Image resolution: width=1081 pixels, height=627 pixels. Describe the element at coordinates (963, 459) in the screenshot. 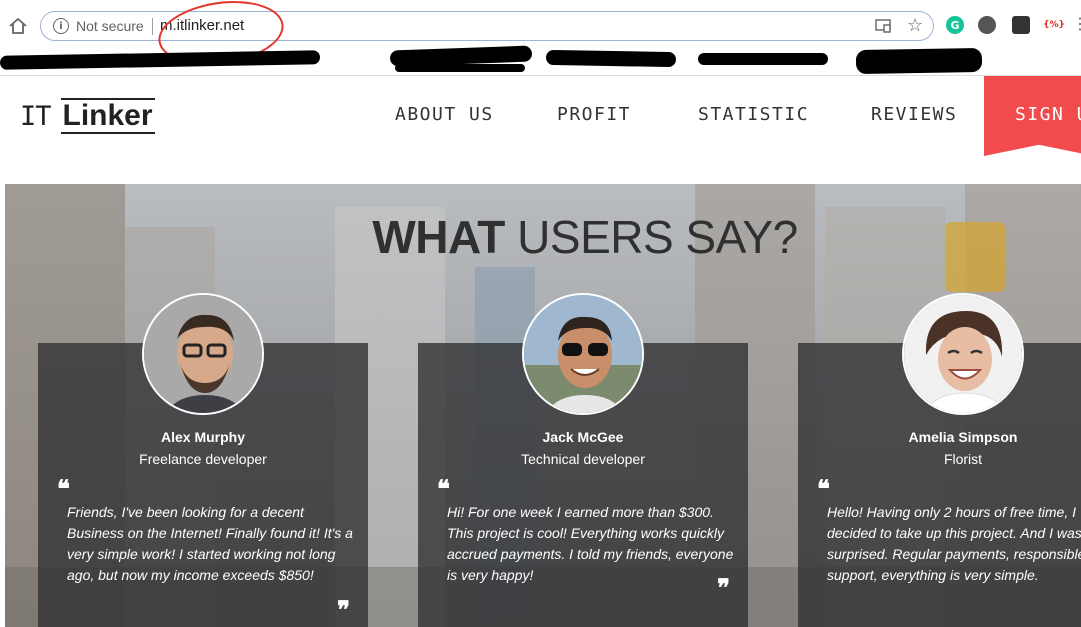

I see `reviewer-role: Florist` at that location.